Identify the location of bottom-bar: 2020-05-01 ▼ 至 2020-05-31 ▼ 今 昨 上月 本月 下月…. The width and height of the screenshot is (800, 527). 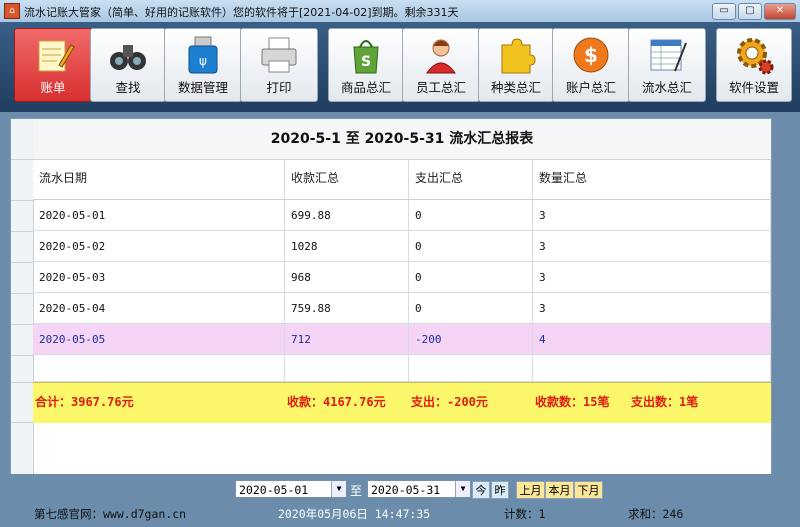
(400, 500).